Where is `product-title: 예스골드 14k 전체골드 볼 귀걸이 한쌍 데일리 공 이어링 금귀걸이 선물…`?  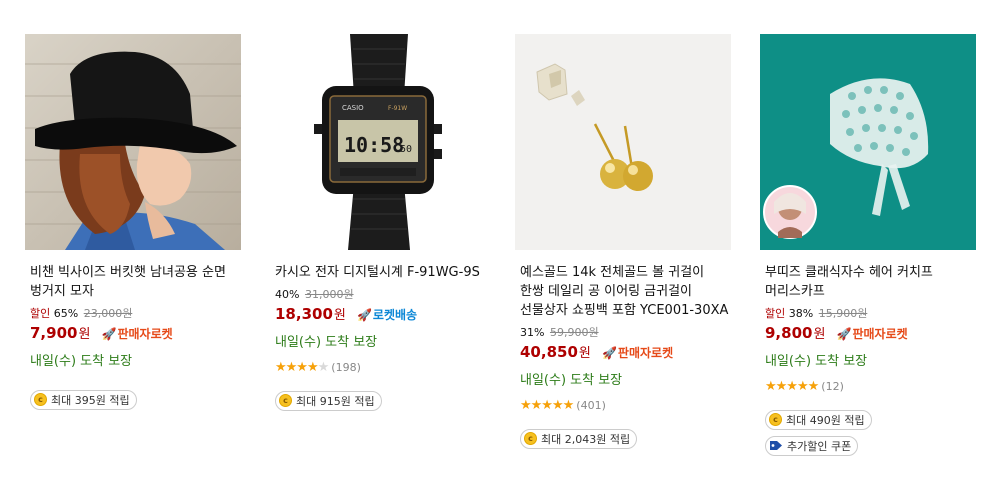
product-title: 예스골드 14k 전체골드 볼 귀걸이 한쌍 데일리 공 이어링 금귀걸이 선물… is located at coordinates (625, 291).